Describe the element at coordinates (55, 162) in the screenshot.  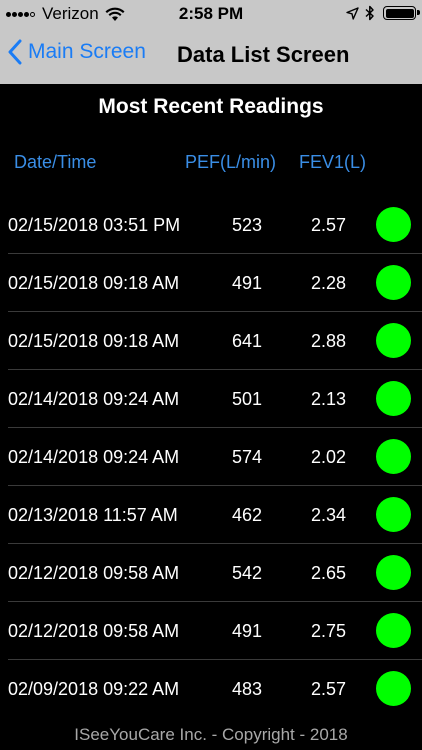
I see `column-header-date: Date/Time` at that location.